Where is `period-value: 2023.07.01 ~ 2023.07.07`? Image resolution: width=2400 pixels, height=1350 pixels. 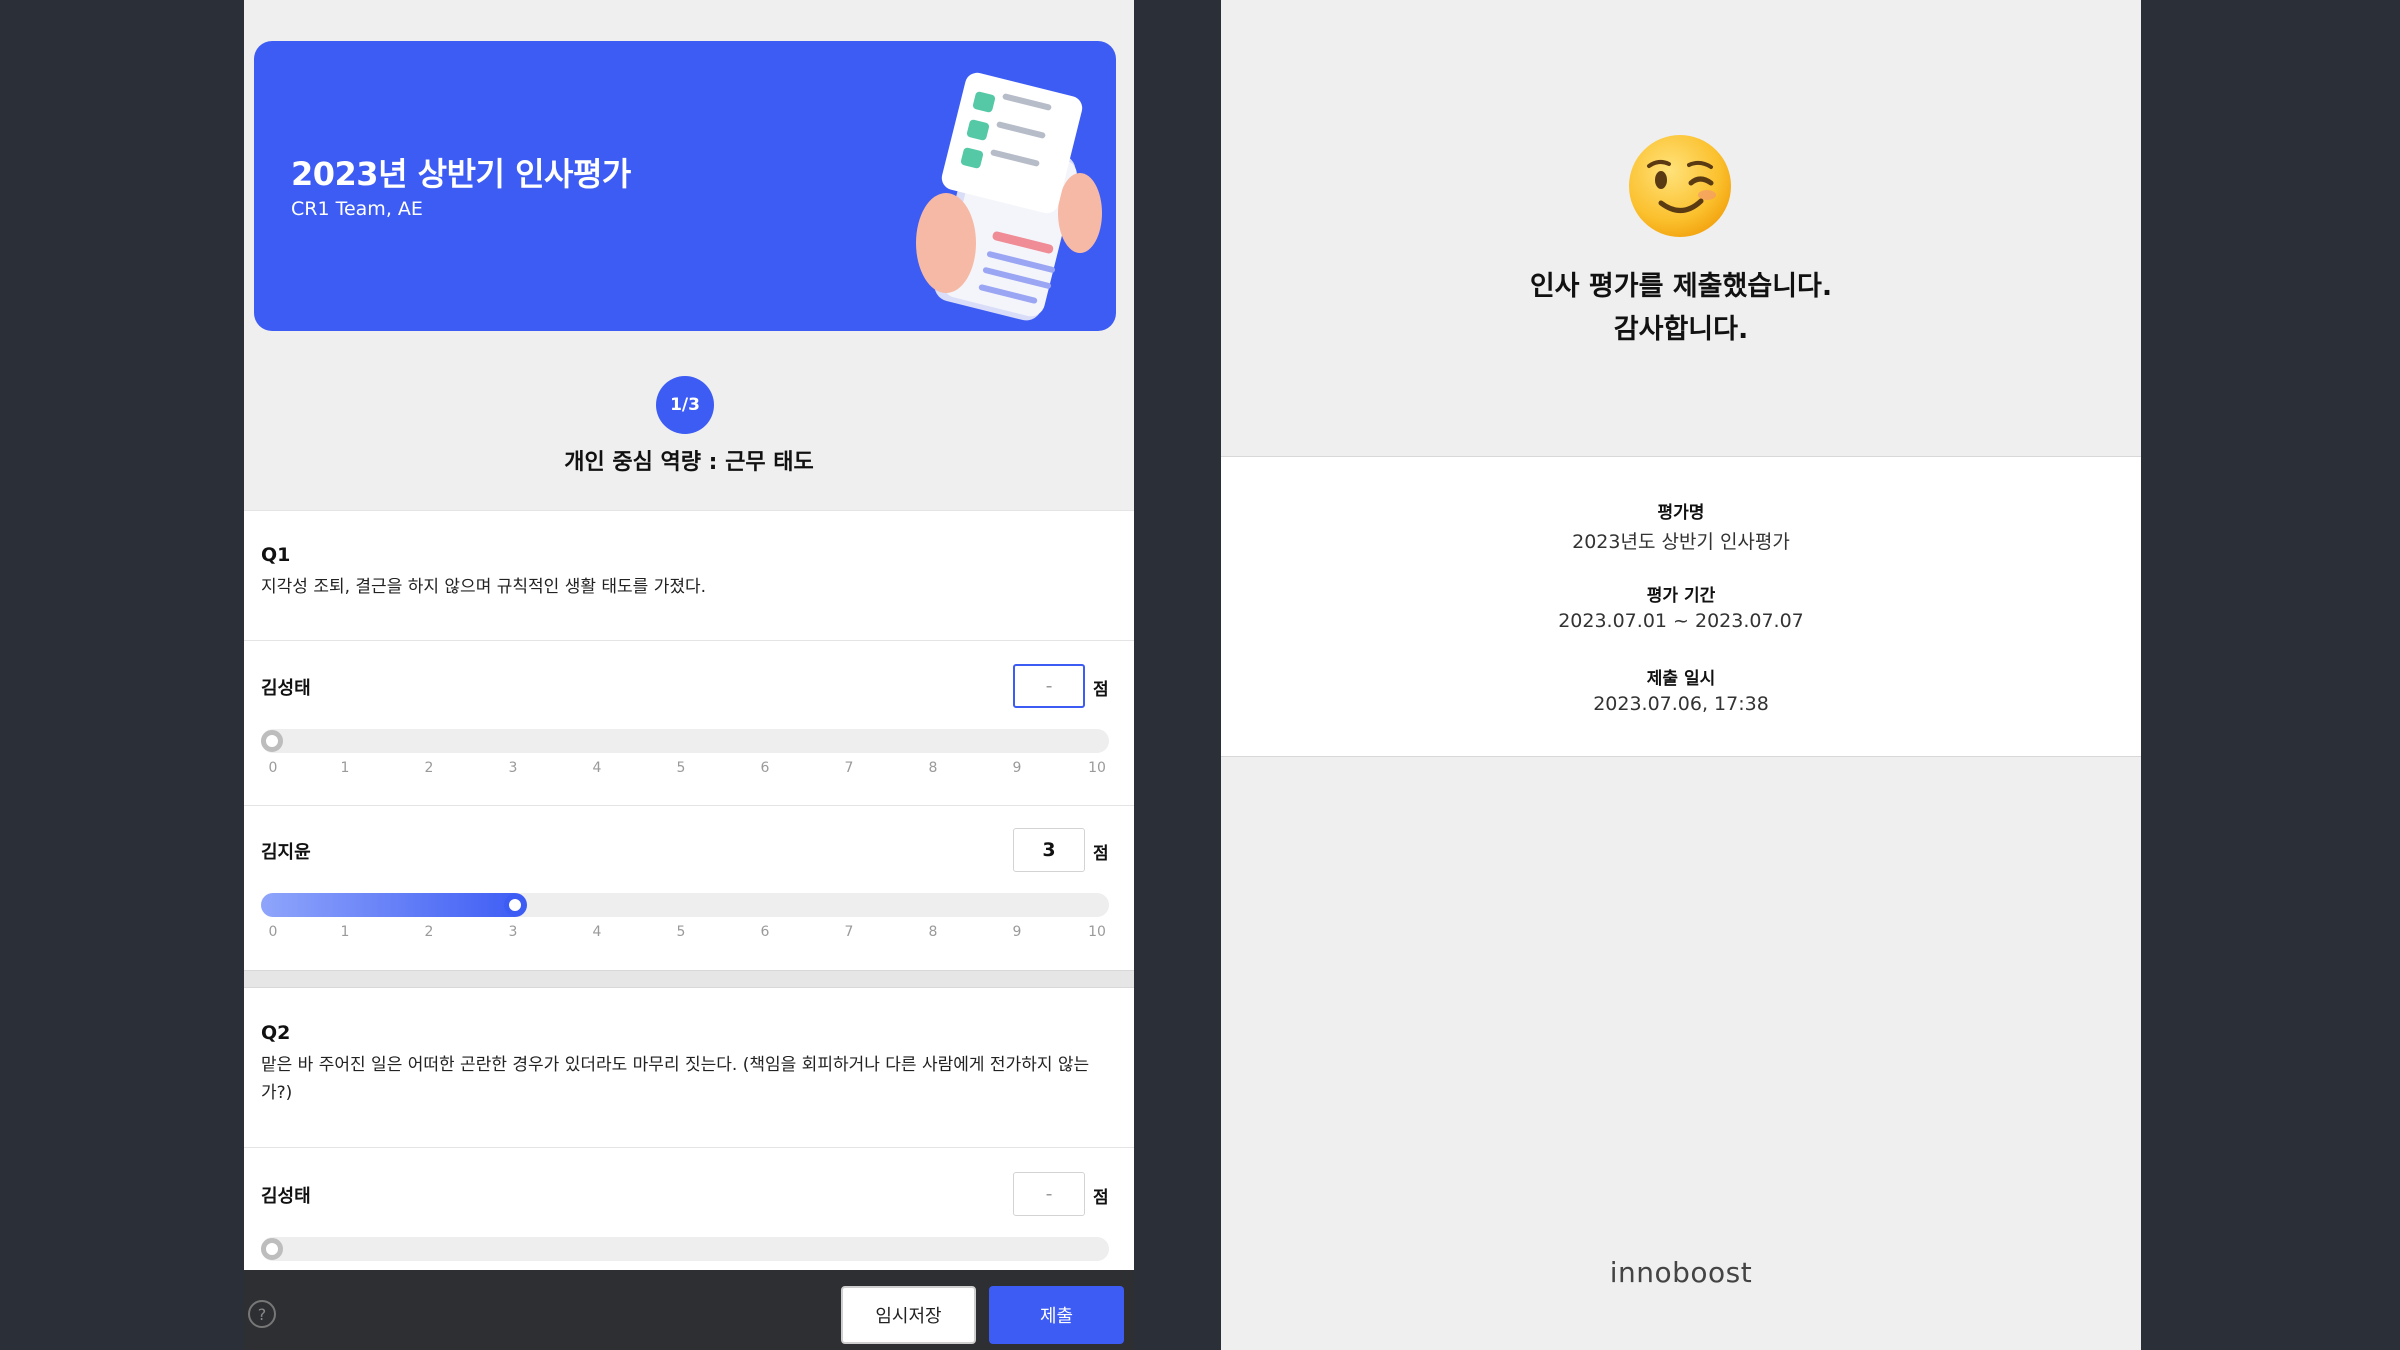
period-value: 2023.07.01 ~ 2023.07.07 is located at coordinates (1681, 621).